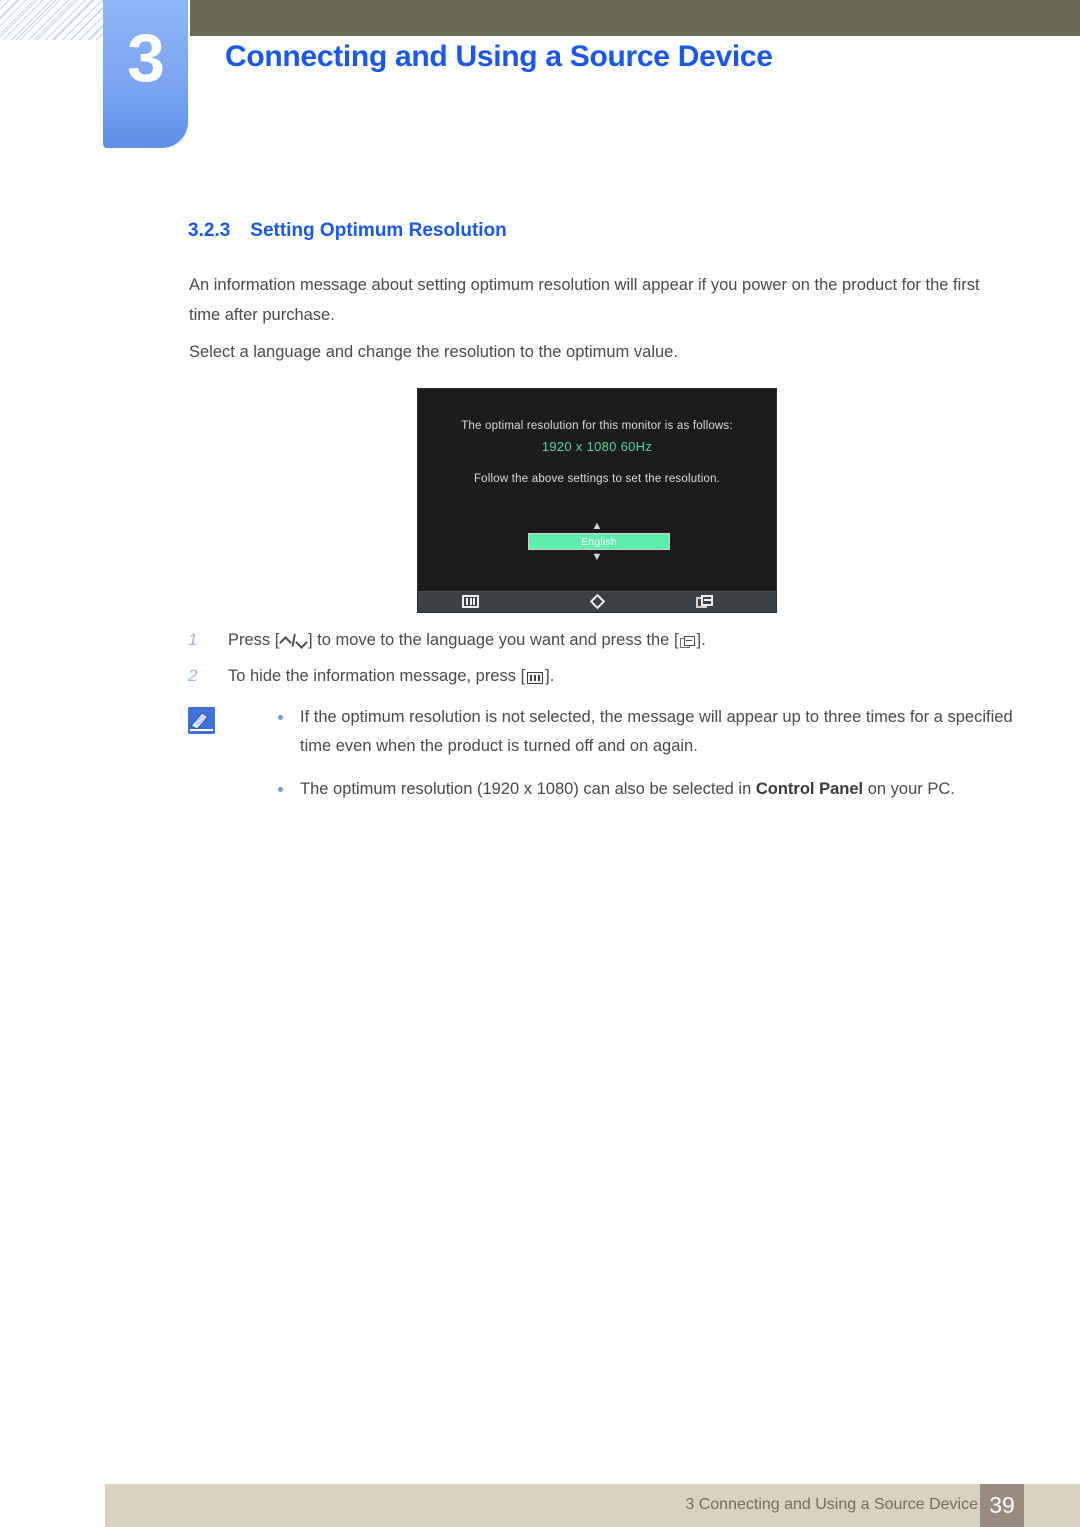  I want to click on page-number-box: 39, so click(1002, 1505).